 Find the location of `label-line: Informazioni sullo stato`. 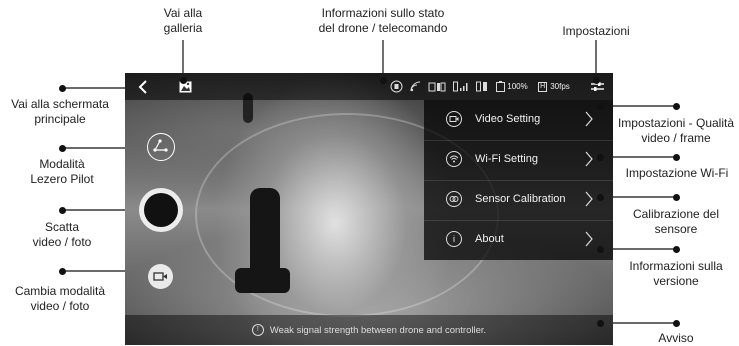

label-line: Informazioni sullo stato is located at coordinates (383, 13).